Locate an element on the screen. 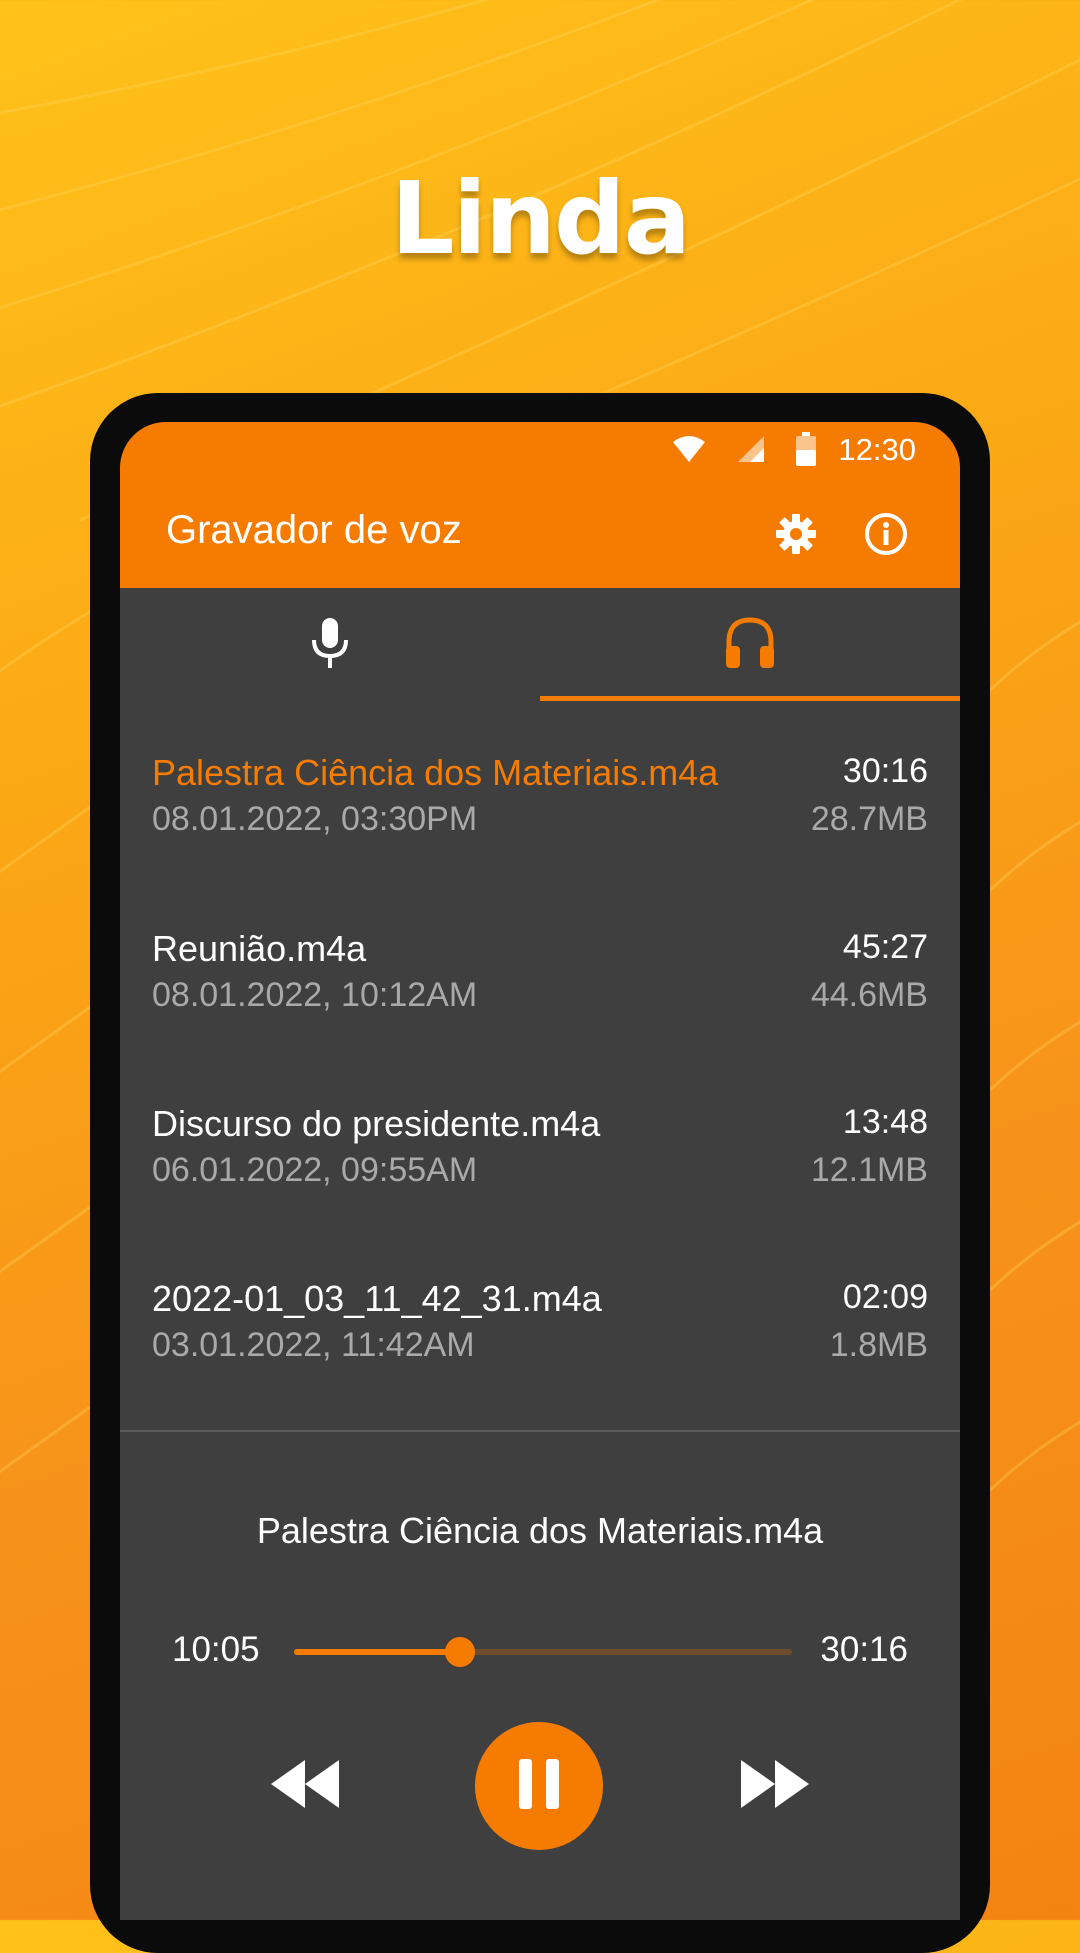 The height and width of the screenshot is (1953, 1080). recording-date: 08.01.2022, 10:12AM is located at coordinates (315, 995).